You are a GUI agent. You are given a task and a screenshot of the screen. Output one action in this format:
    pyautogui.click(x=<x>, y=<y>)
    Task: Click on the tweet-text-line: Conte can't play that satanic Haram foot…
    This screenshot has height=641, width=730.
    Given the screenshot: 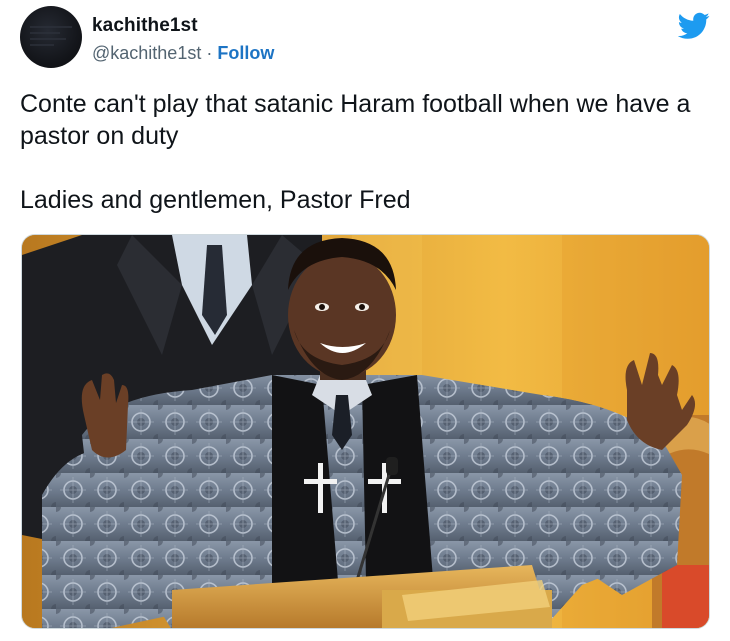 What is the action you would take?
    pyautogui.click(x=355, y=120)
    